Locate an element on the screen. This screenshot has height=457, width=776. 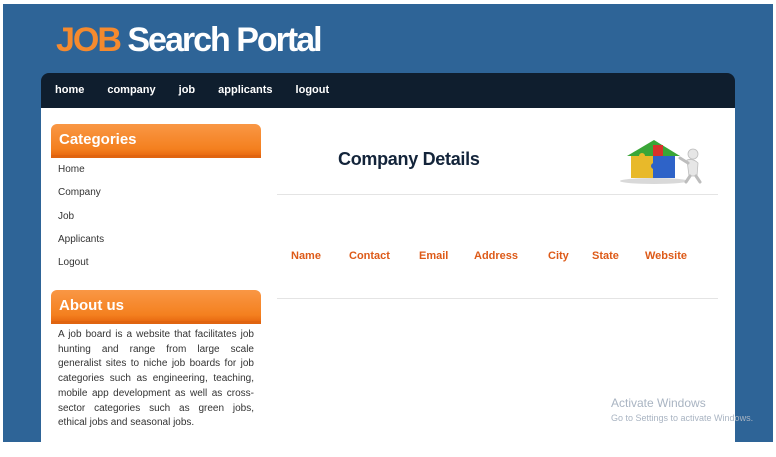
puzzle-house-icon is located at coordinates (661, 162).